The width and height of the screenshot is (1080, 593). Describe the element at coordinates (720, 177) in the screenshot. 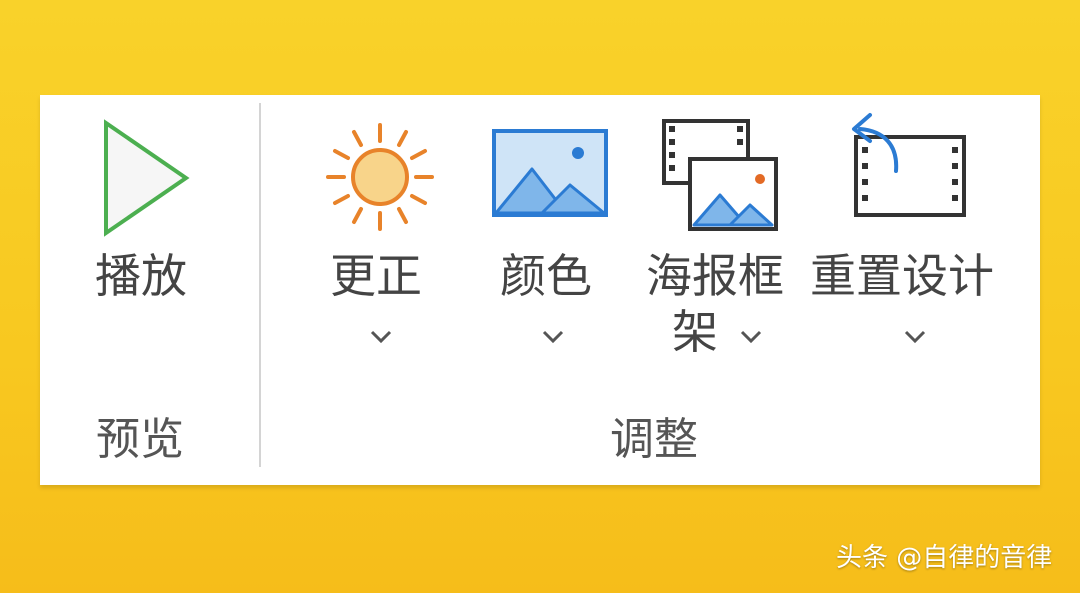

I see `poster-frame-icon` at that location.